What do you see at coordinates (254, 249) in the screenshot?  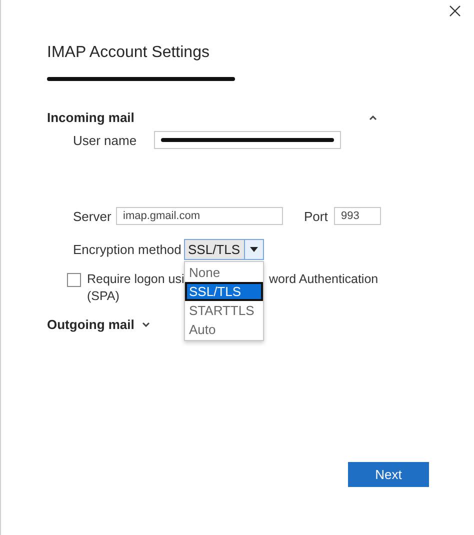 I see `caret-icon` at bounding box center [254, 249].